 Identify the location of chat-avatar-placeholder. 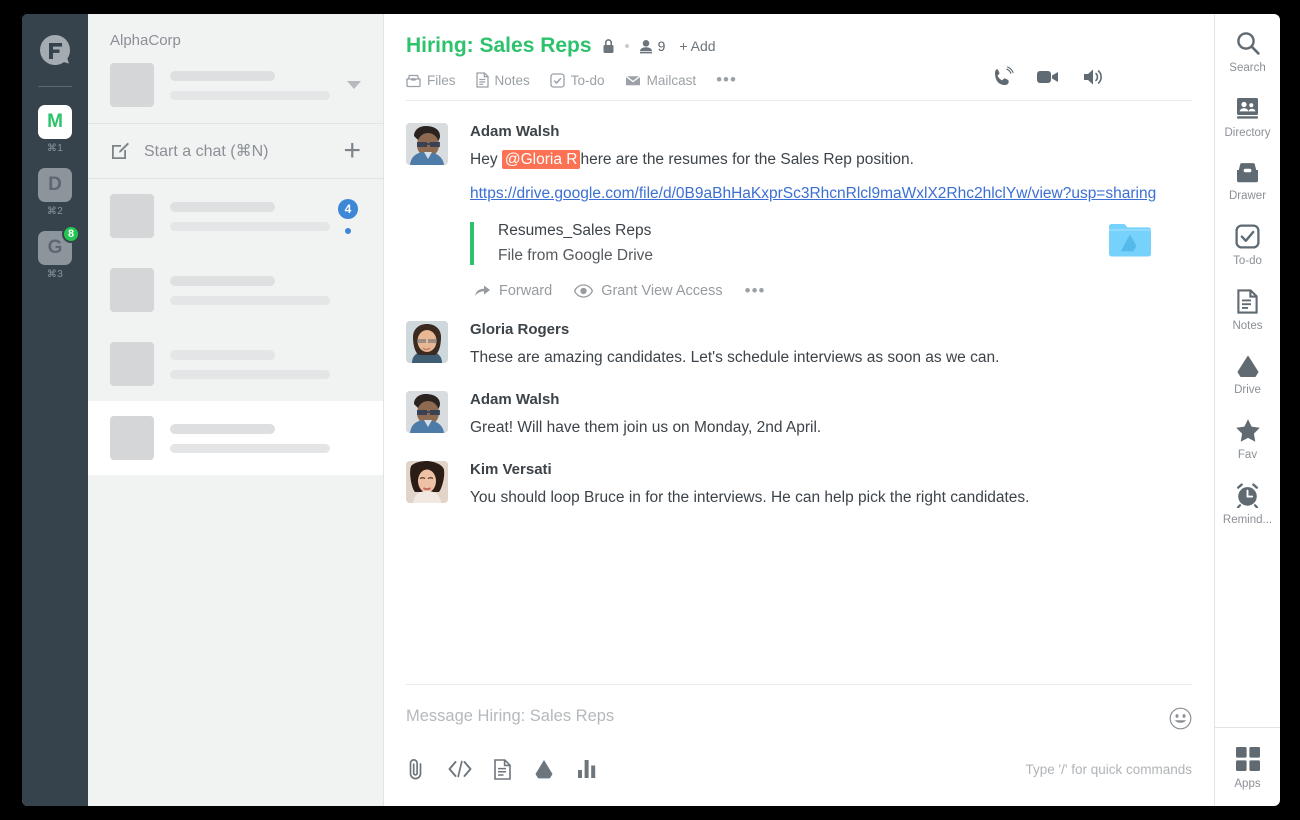
(132, 364).